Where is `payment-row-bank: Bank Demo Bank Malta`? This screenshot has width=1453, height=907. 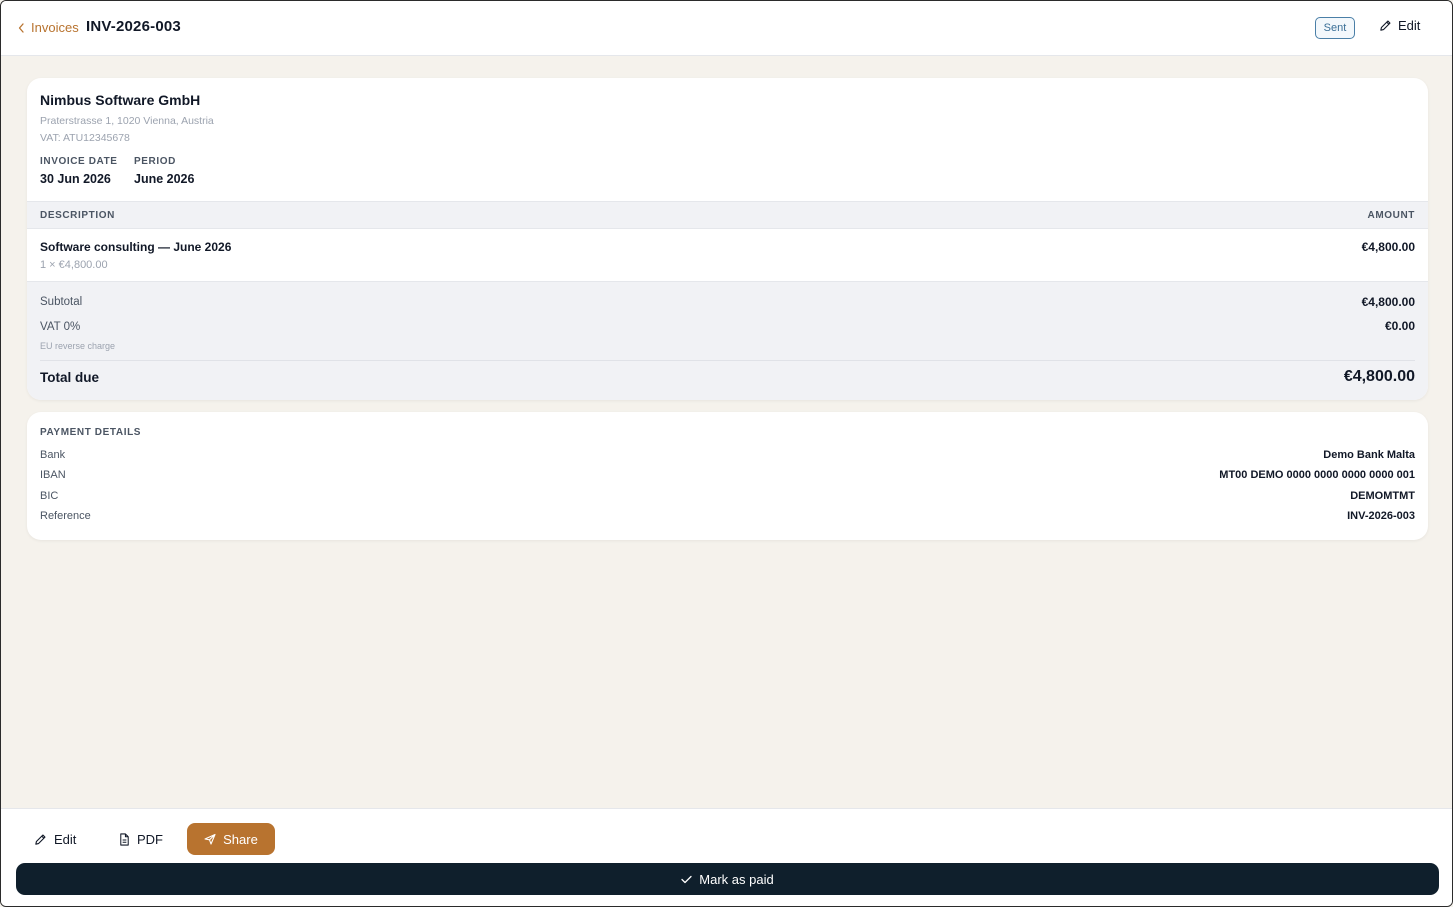 payment-row-bank: Bank Demo Bank Malta is located at coordinates (727, 457).